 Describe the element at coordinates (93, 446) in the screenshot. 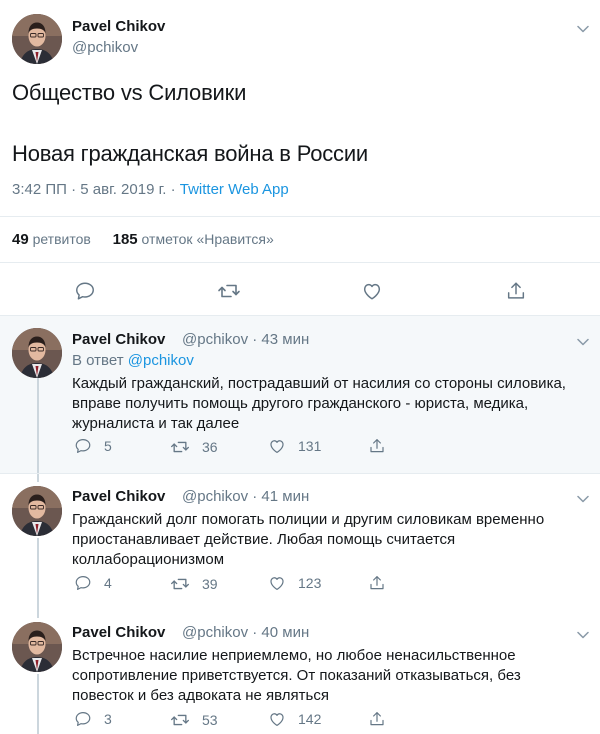

I see `reply-button: 5` at that location.